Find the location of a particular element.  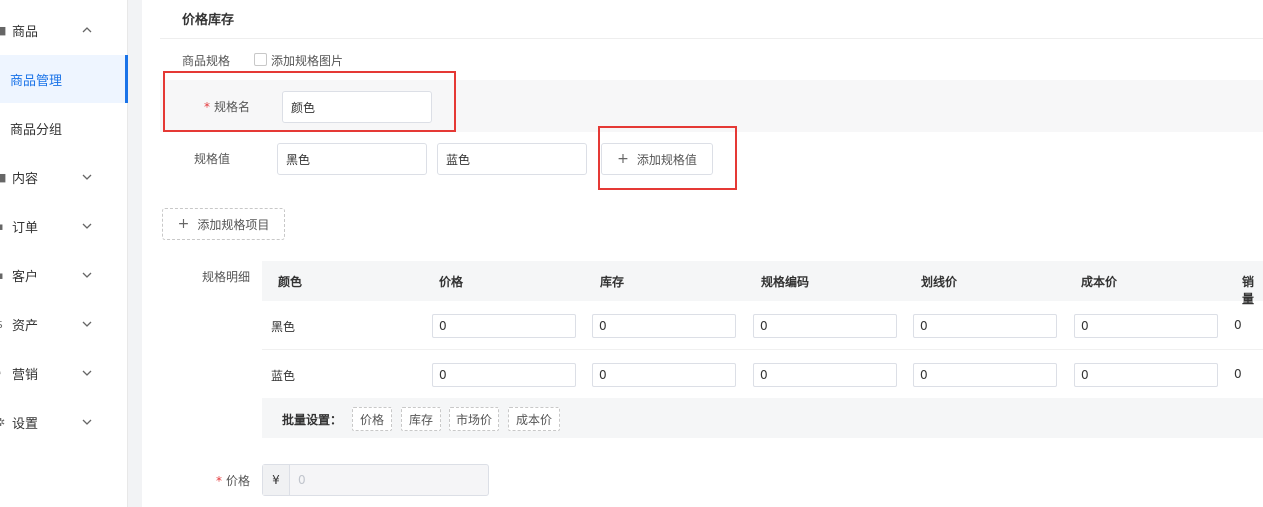

sidebar-item-label: 内容 is located at coordinates (25, 179).